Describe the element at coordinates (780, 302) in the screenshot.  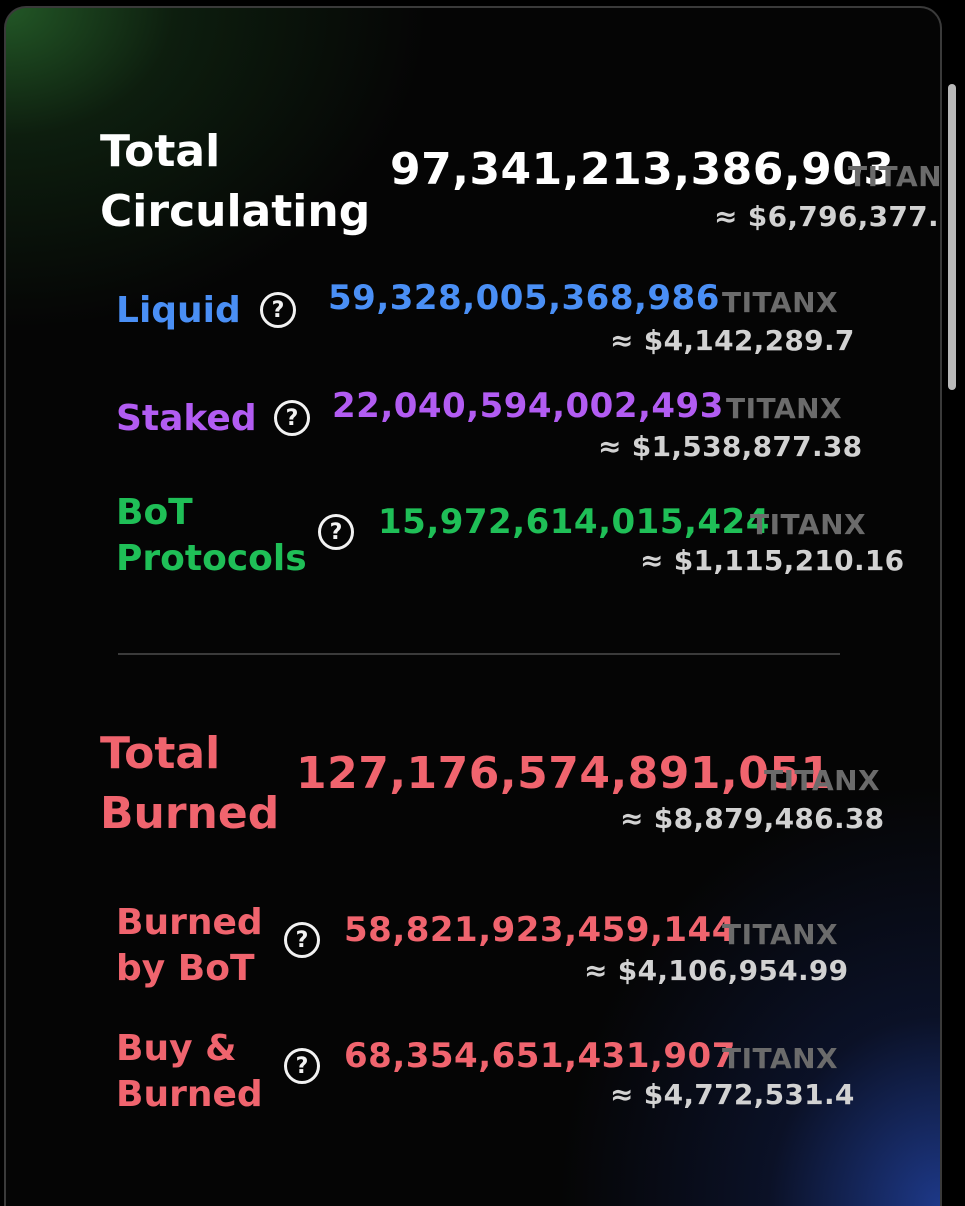
I see `liquid-unit: TITANX` at that location.